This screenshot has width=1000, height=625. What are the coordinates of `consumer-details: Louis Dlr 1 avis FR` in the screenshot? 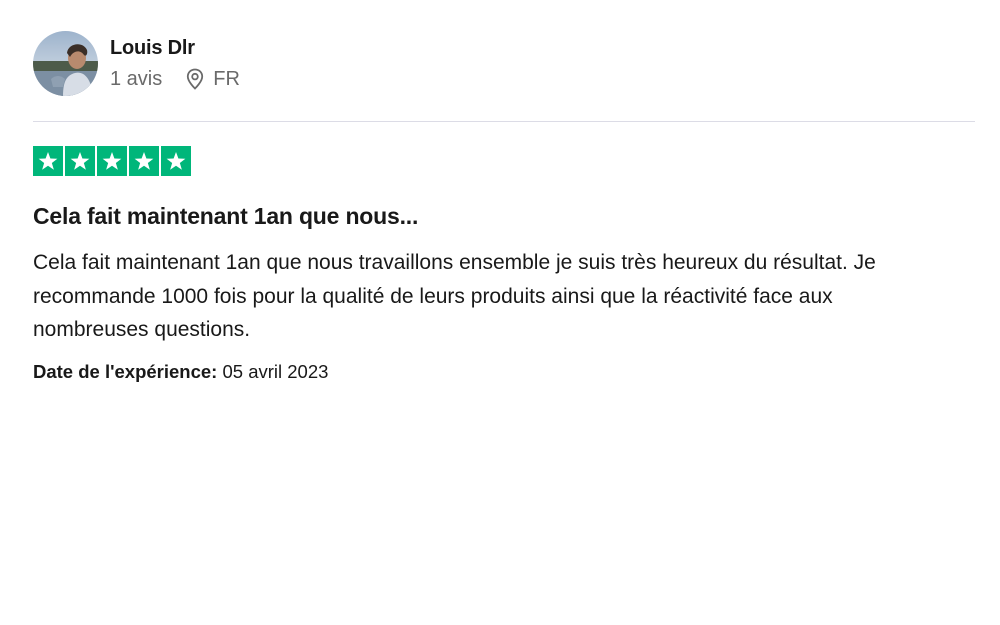 It's located at (175, 62).